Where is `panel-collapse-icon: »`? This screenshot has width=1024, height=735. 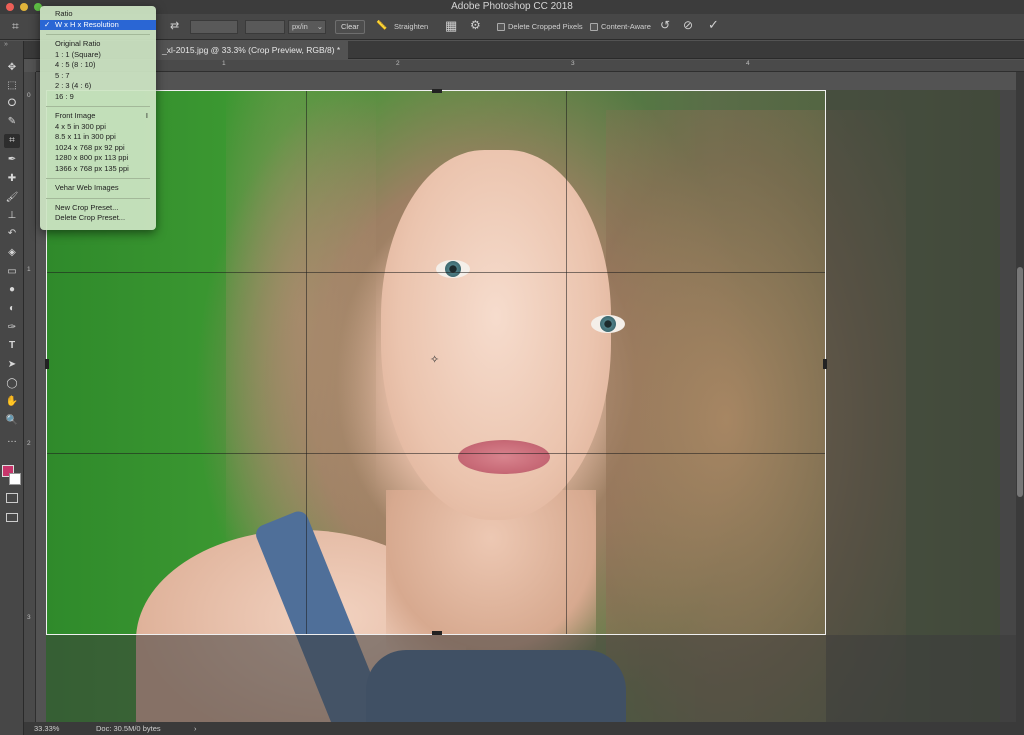
panel-collapse-icon: » is located at coordinates (6, 44).